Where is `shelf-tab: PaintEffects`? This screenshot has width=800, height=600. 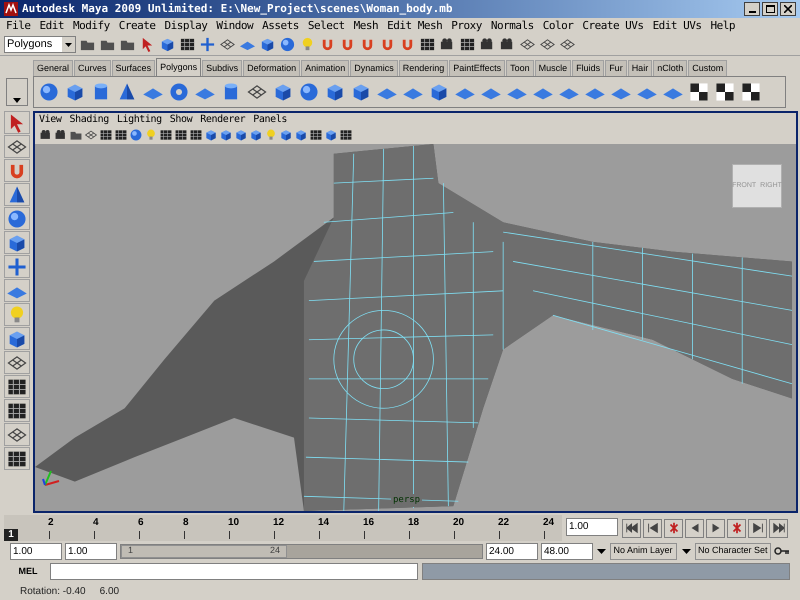
shelf-tab: PaintEffects is located at coordinates (477, 68).